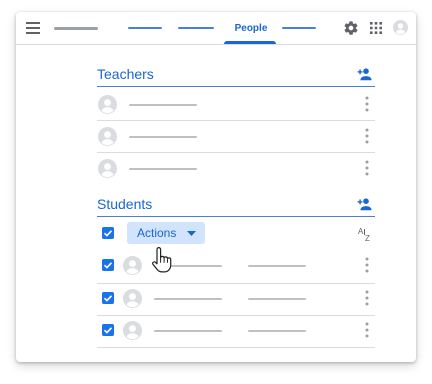 The width and height of the screenshot is (432, 384). What do you see at coordinates (191, 233) in the screenshot?
I see `dropdown-arrow-icon` at bounding box center [191, 233].